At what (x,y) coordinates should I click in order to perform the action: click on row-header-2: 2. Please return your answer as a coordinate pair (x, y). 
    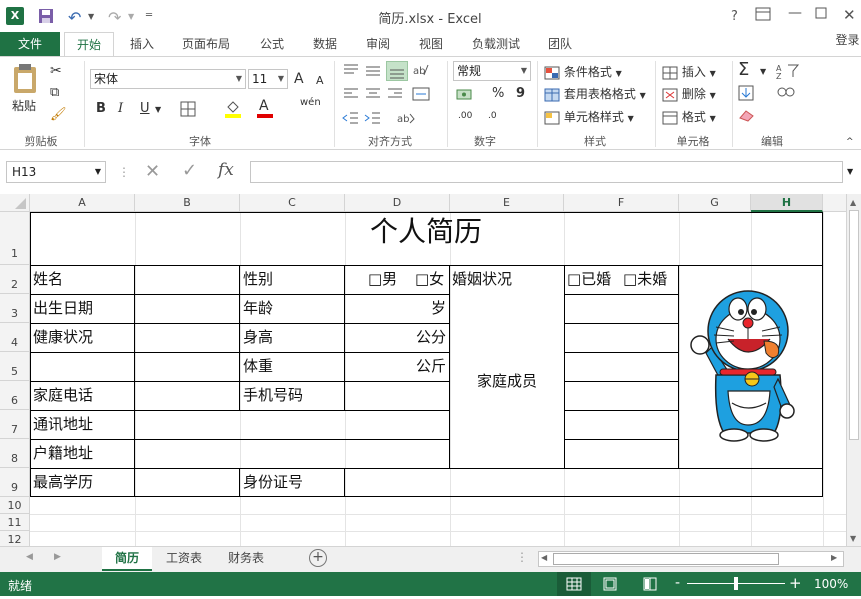
    Looking at the image, I should click on (15, 279).